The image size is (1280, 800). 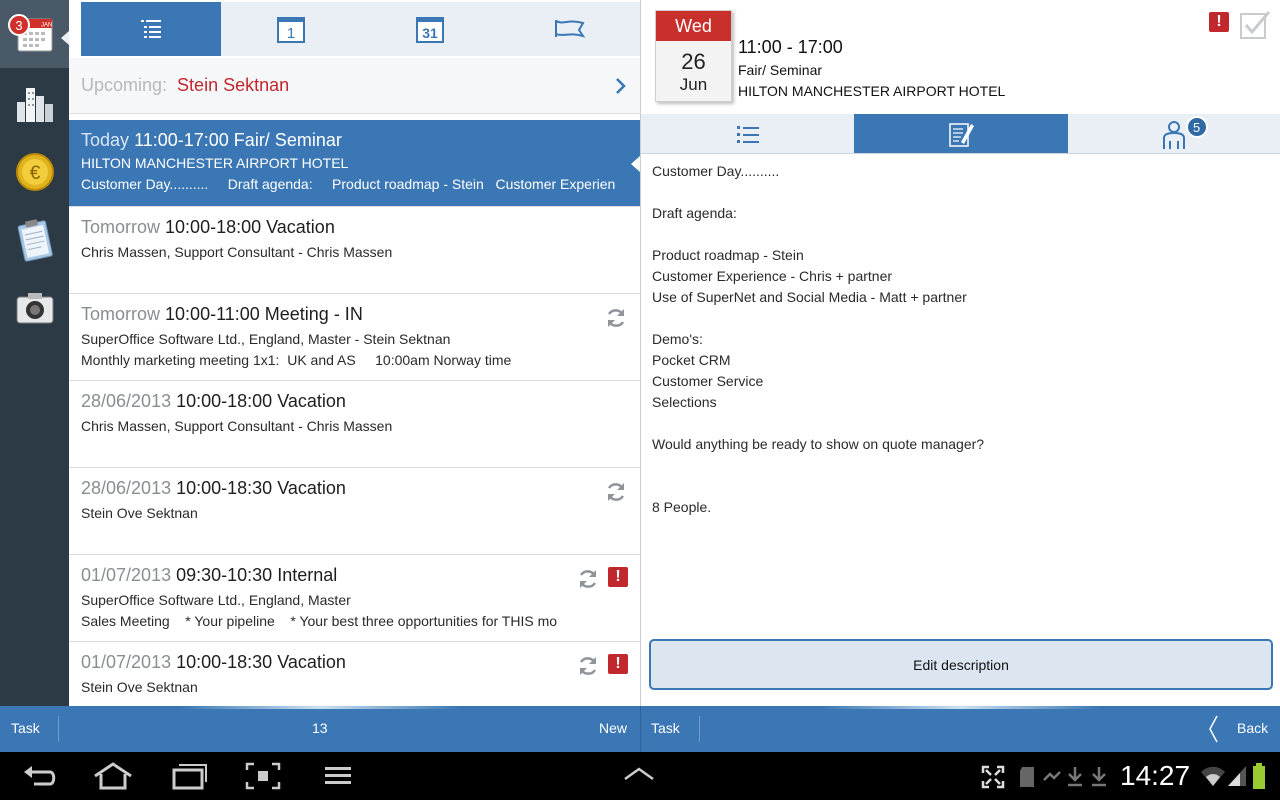 What do you see at coordinates (1214, 729) in the screenshot?
I see `chevron-left-icon` at bounding box center [1214, 729].